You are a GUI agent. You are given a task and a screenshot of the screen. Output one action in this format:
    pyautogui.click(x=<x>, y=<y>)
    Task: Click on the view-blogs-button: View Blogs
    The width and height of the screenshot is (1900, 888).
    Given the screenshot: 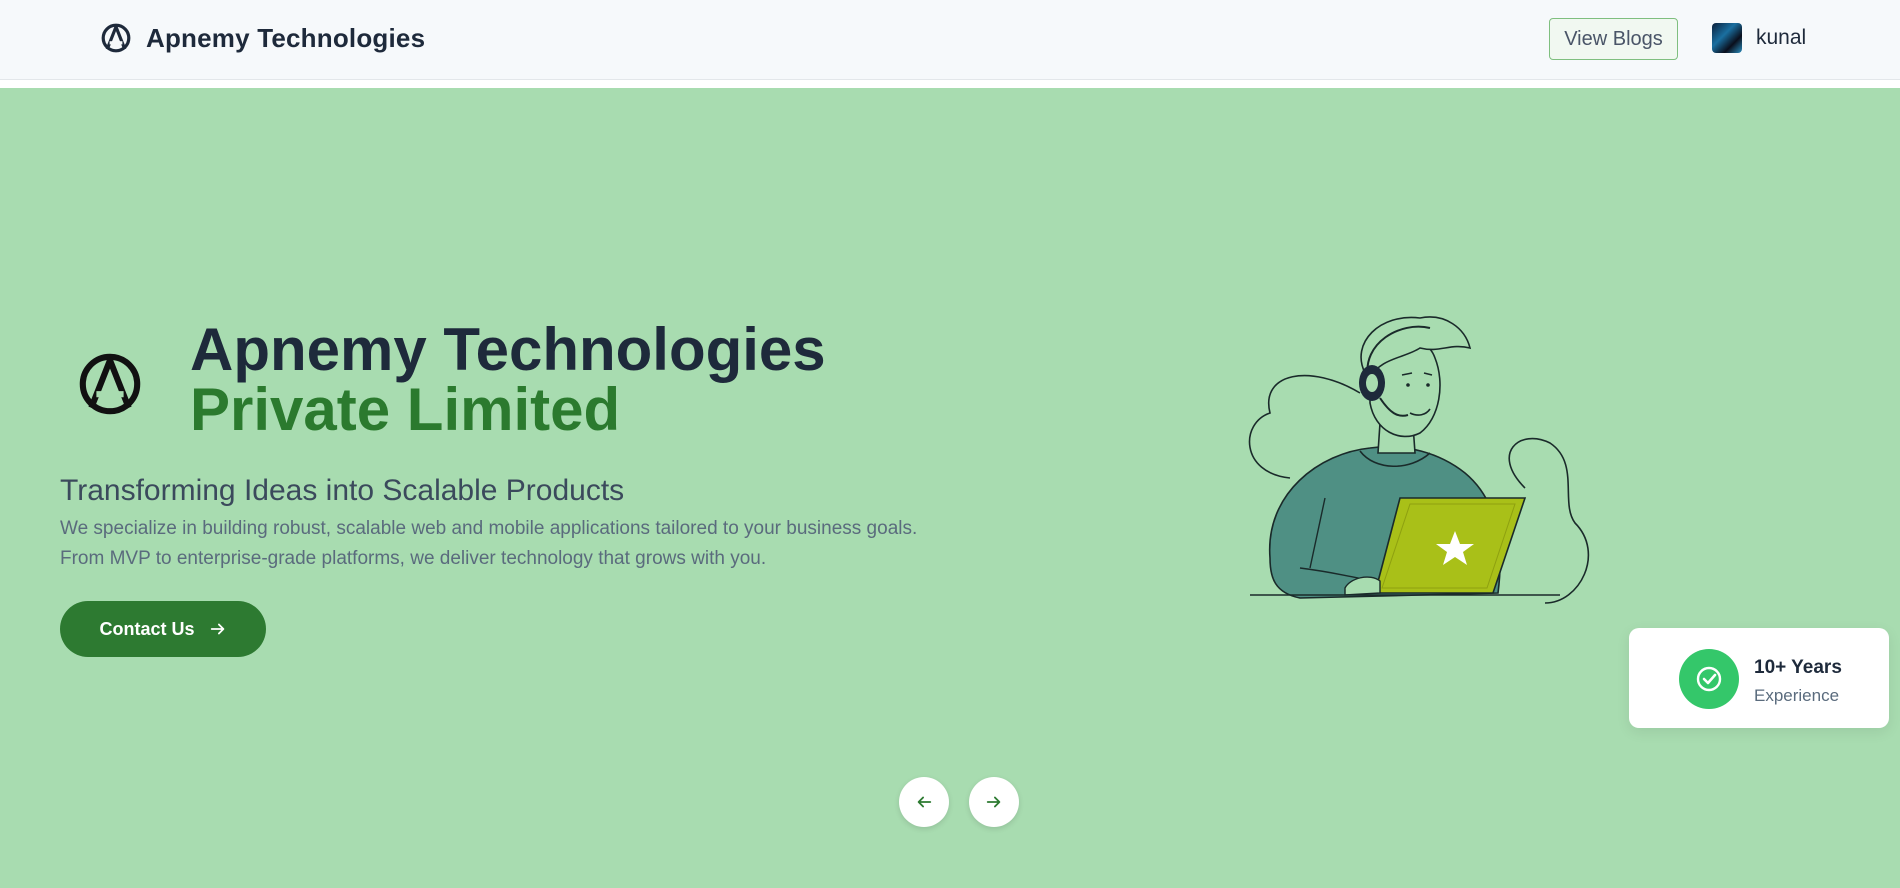 What is the action you would take?
    pyautogui.click(x=1613, y=39)
    